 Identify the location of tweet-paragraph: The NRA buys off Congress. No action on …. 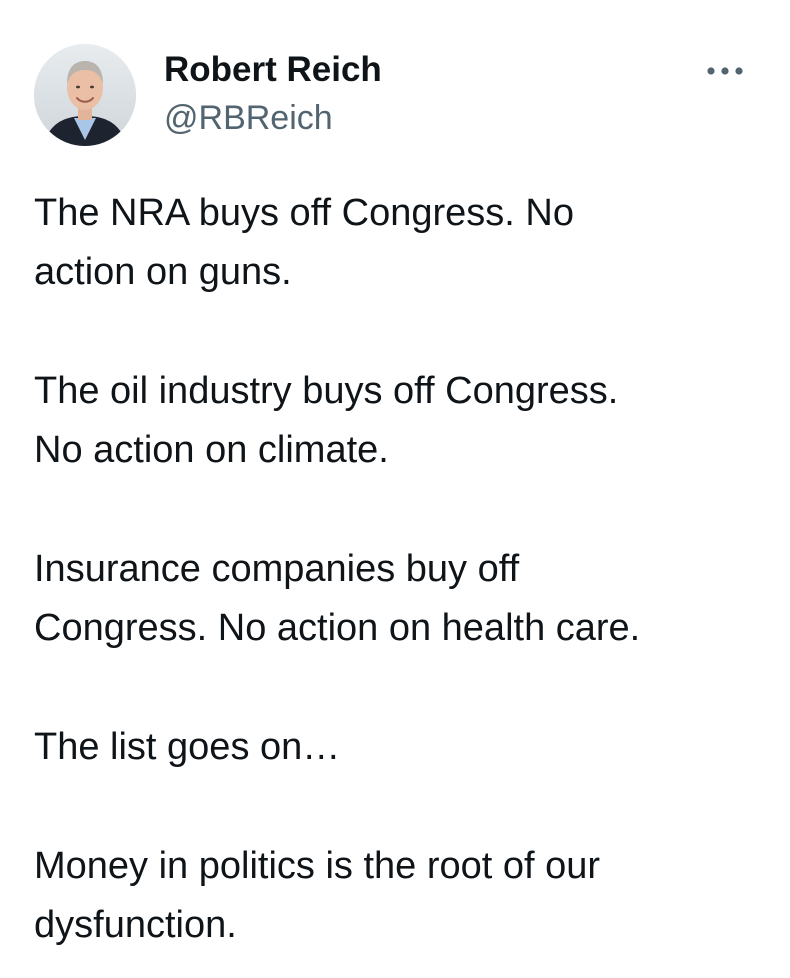
(304, 242).